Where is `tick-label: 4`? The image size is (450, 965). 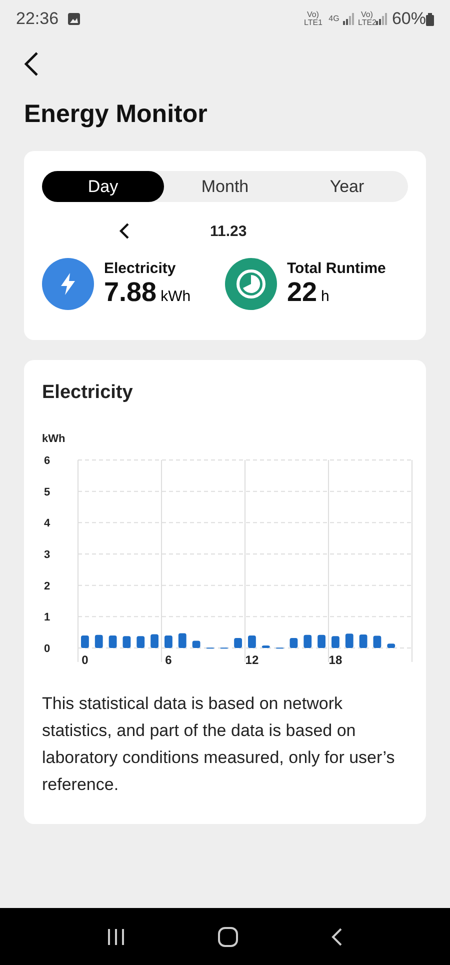 tick-label: 4 is located at coordinates (47, 524).